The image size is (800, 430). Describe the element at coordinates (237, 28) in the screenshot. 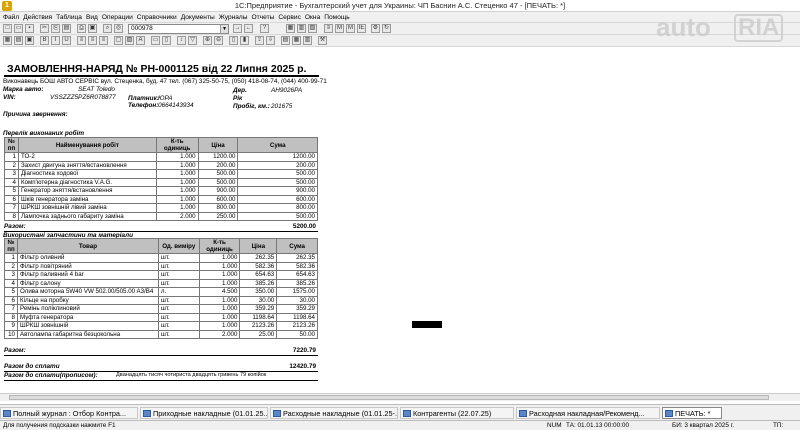

I see `find-next-icon: →` at that location.